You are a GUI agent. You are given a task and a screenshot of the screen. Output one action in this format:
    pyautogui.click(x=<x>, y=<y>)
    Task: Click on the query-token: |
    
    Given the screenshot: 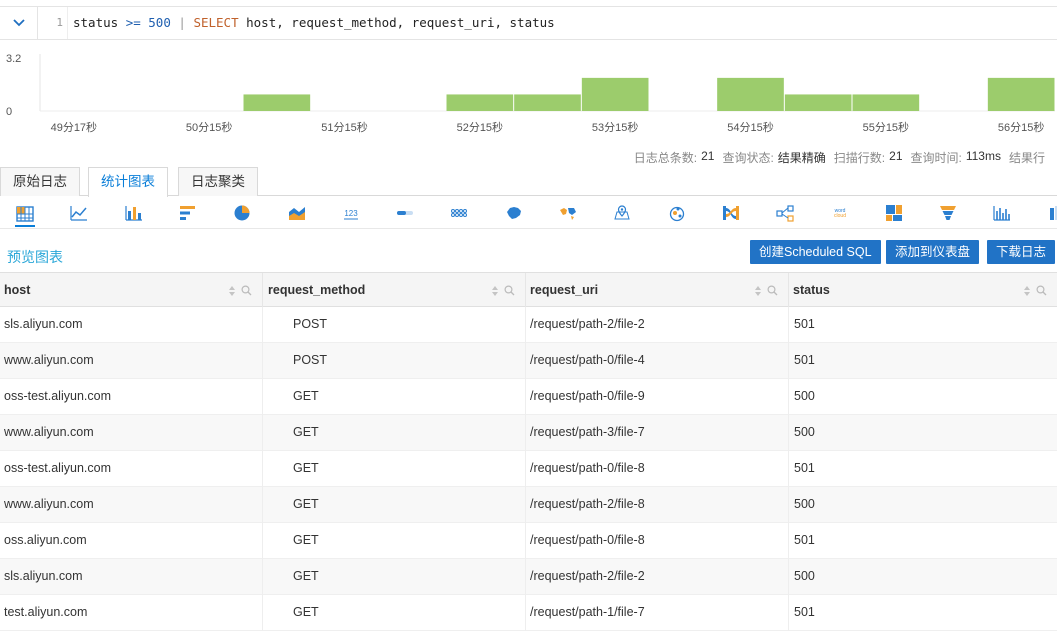 What is the action you would take?
    pyautogui.click(x=182, y=22)
    